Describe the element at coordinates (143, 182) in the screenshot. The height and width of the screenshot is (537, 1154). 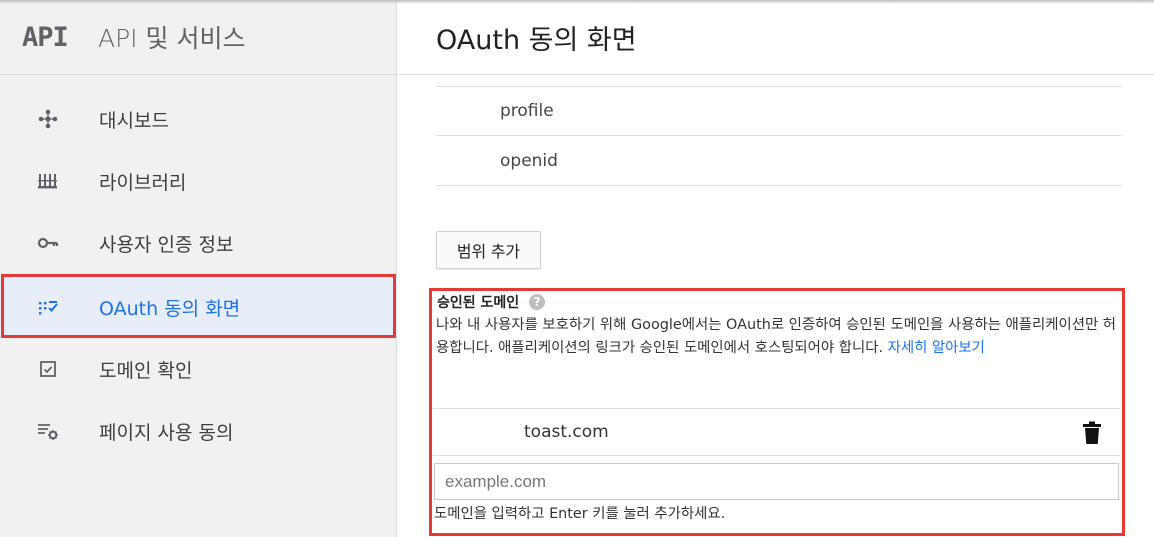
I see `sidebar-item-label: 라이브러리` at that location.